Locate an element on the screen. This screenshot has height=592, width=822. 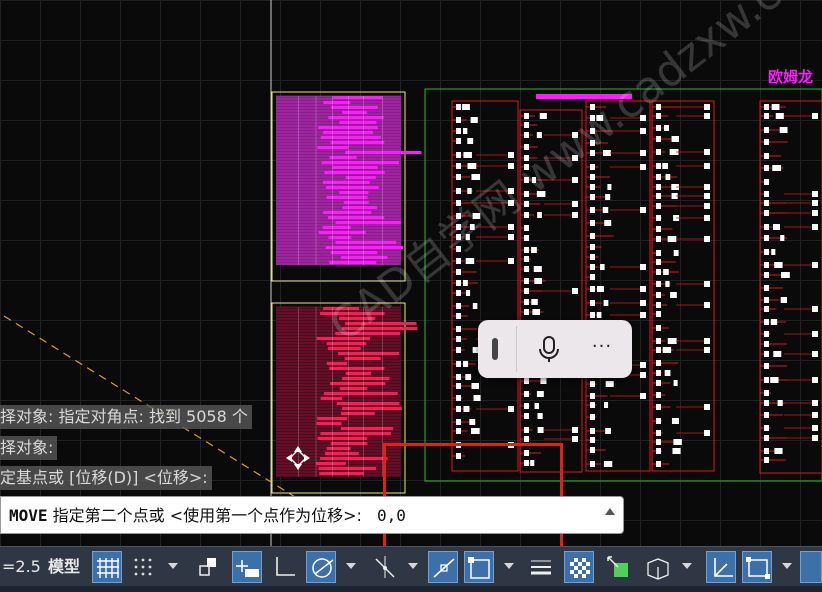
ladder-column-4-coil is located at coordinates (707, 218).